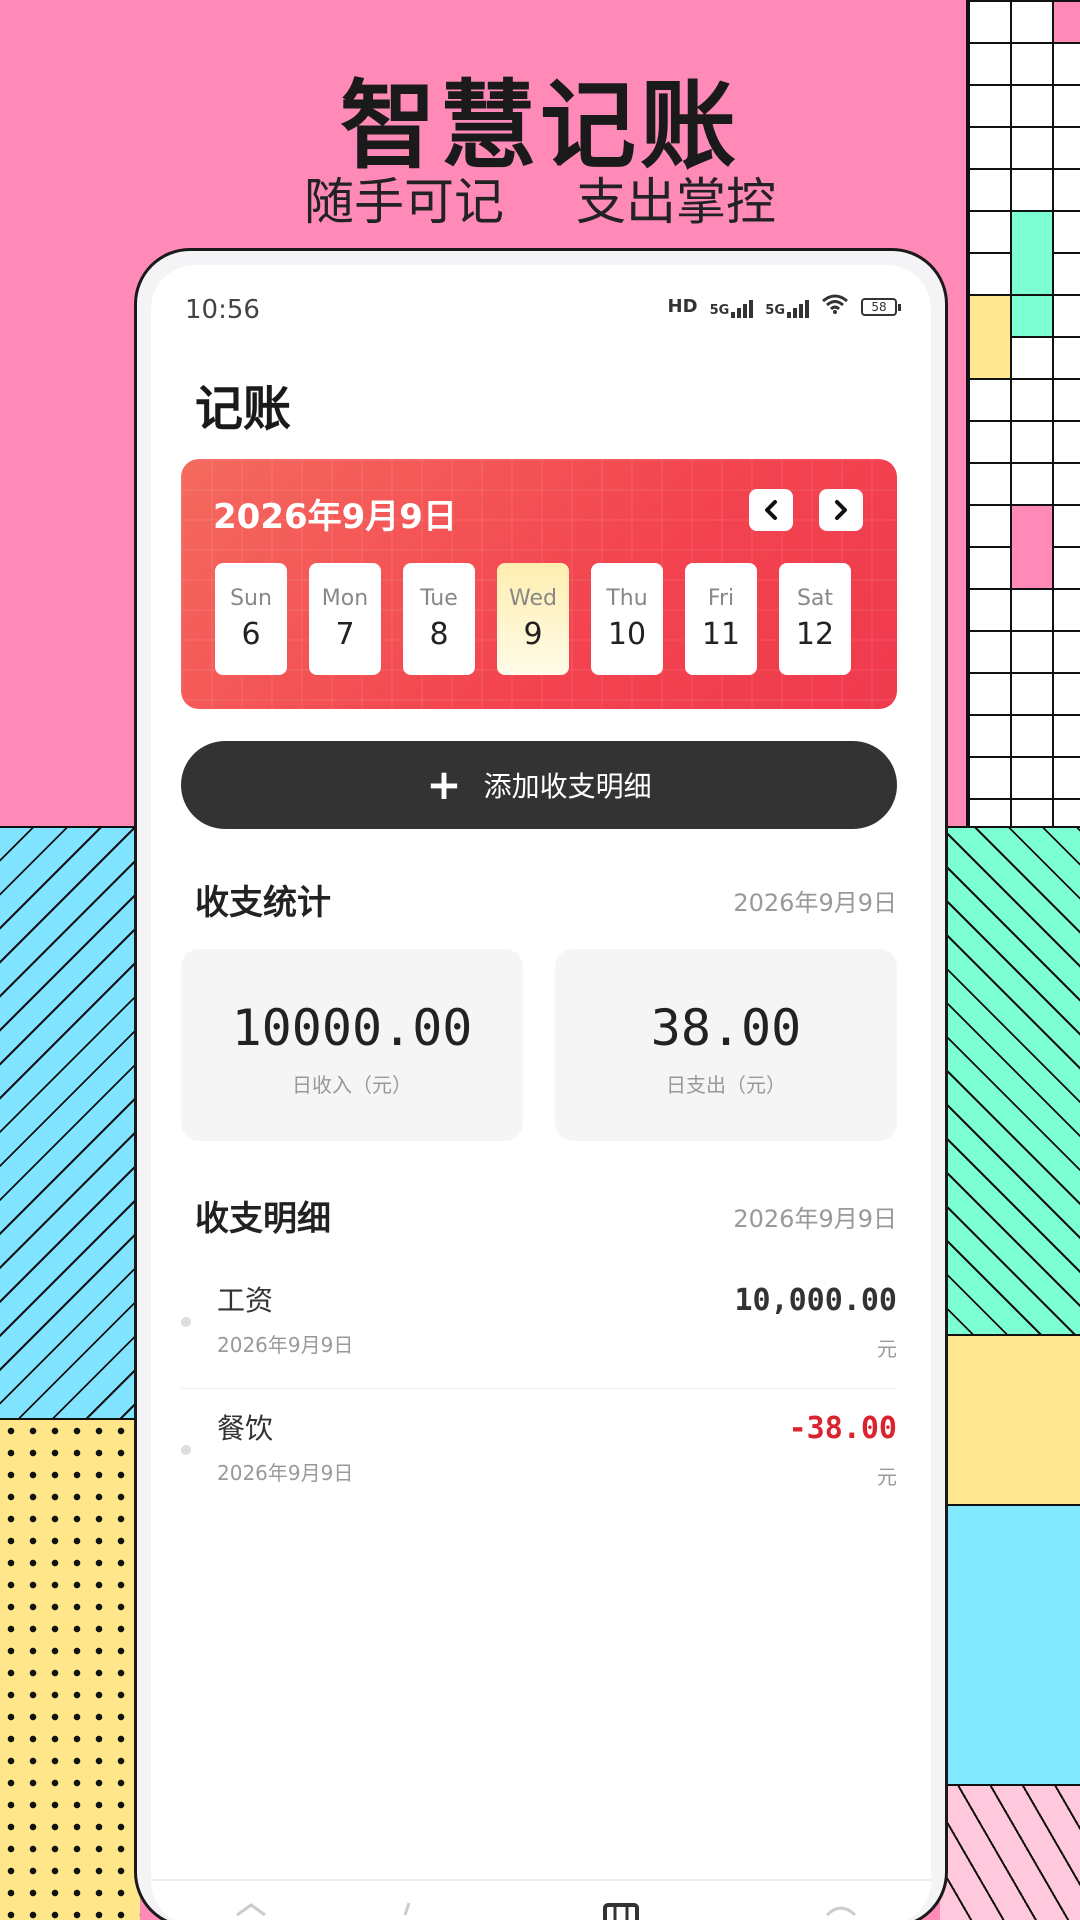 The height and width of the screenshot is (1920, 1080). What do you see at coordinates (352, 1085) in the screenshot?
I see `income-label: 日收入（元）` at bounding box center [352, 1085].